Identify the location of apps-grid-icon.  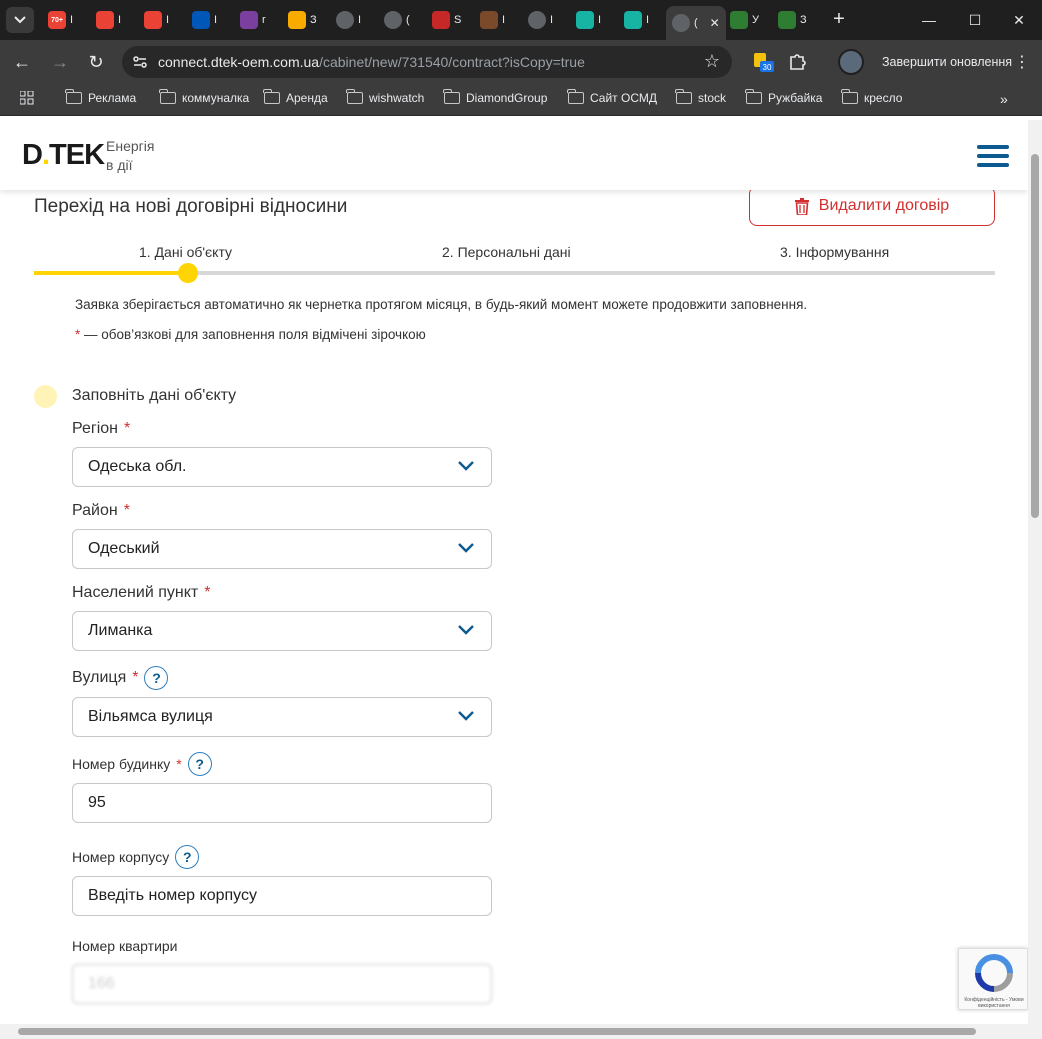
(27, 98).